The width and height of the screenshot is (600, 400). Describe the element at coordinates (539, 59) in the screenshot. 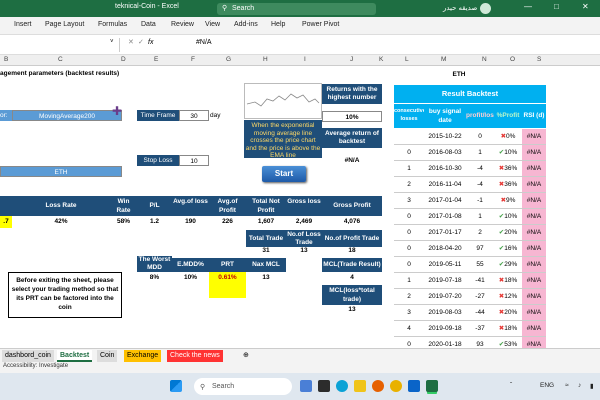

I see `col-s: S` at that location.